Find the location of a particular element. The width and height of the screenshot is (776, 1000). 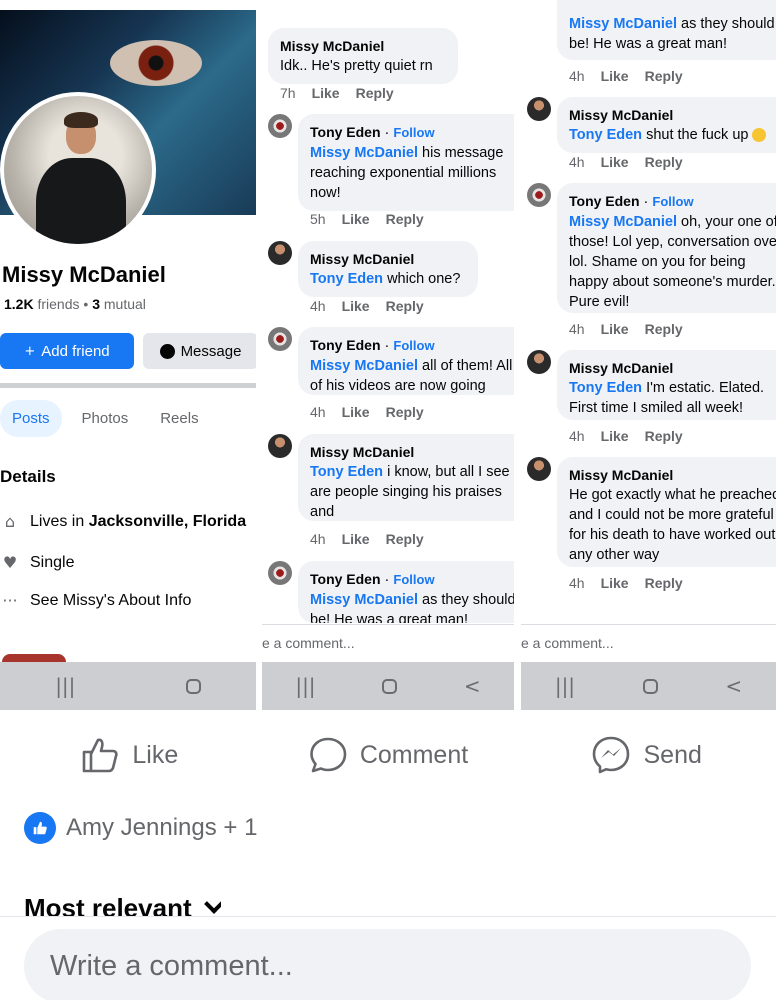

cover-eye-art is located at coordinates (156, 63).